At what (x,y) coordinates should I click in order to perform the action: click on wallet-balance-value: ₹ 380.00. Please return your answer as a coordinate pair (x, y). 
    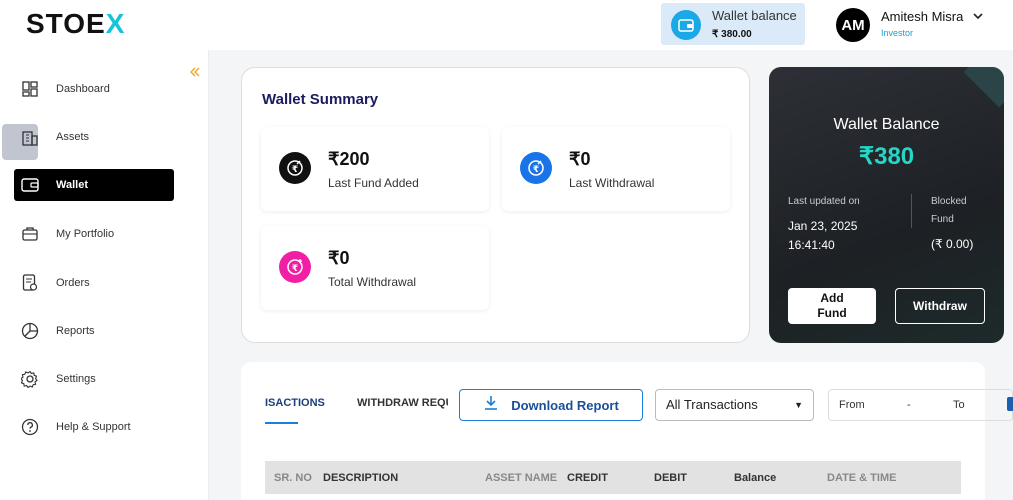
    Looking at the image, I should click on (732, 34).